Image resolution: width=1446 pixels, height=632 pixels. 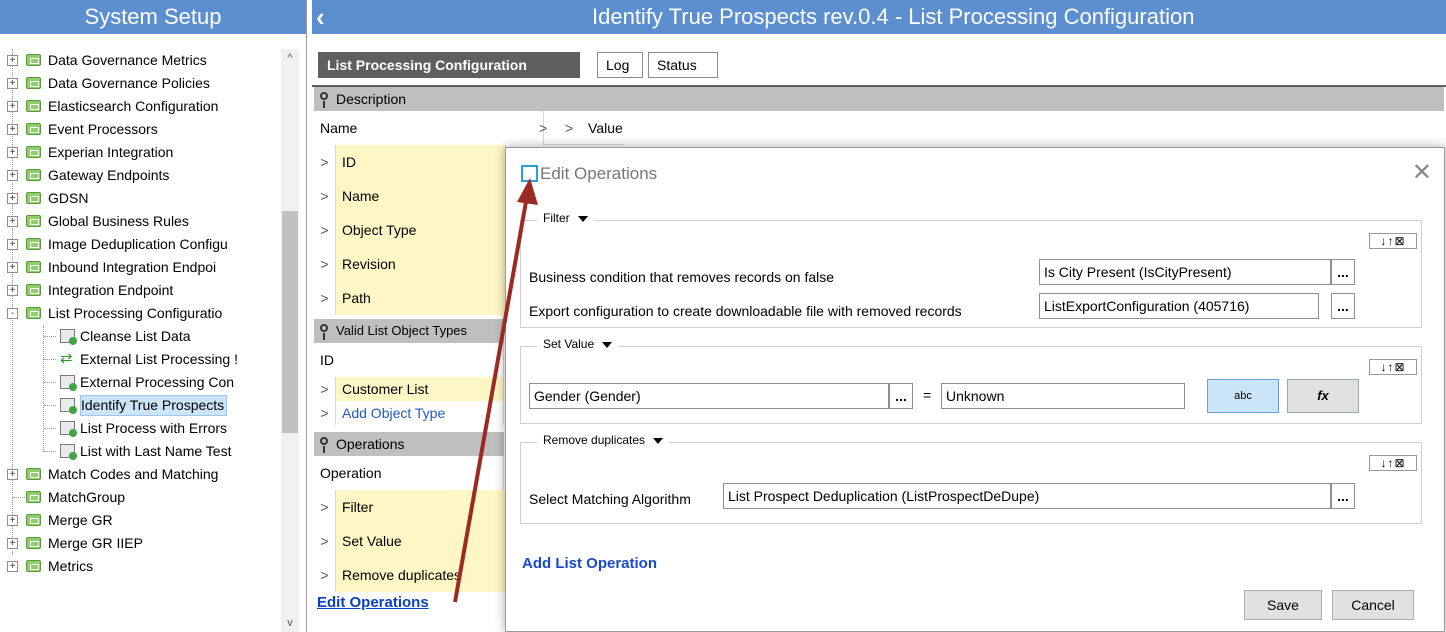 I want to click on tree-item: + Inbound Integration Endpoi, so click(x=140, y=267).